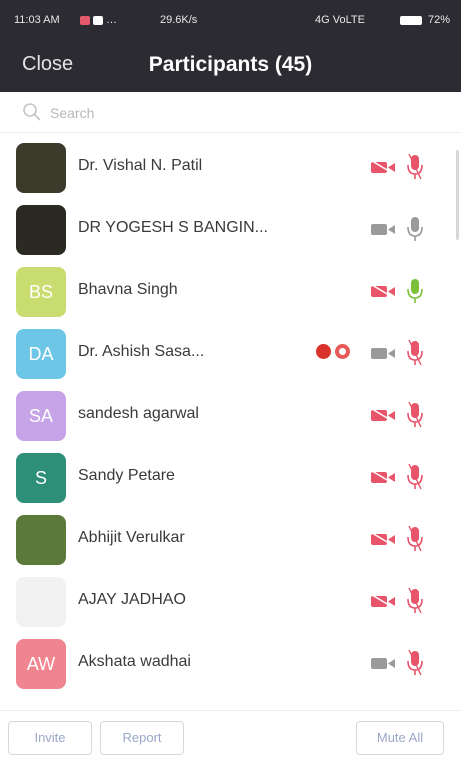 Image resolution: width=461 pixels, height=765 pixels. What do you see at coordinates (41, 664) in the screenshot?
I see `avatar: AW` at bounding box center [41, 664].